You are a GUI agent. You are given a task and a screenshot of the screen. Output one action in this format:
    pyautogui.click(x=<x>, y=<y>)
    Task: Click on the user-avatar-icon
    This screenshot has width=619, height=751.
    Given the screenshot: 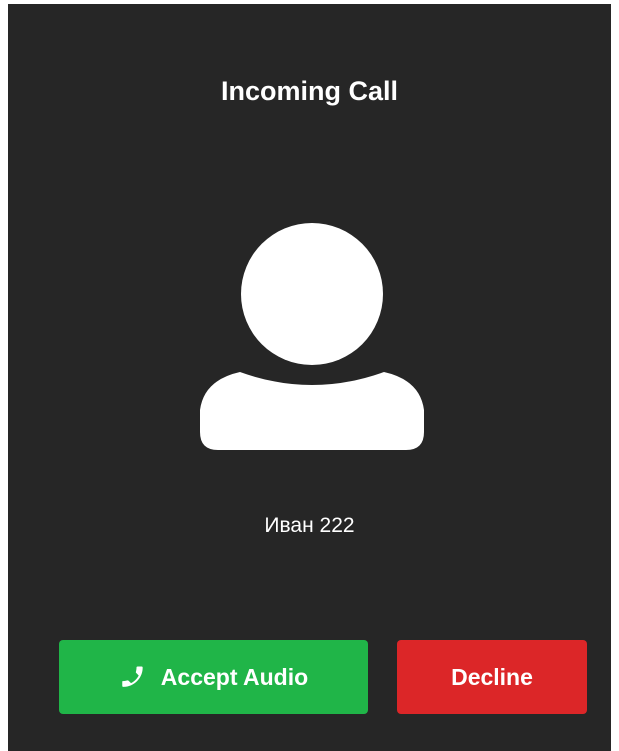 What is the action you would take?
    pyautogui.click(x=312, y=337)
    